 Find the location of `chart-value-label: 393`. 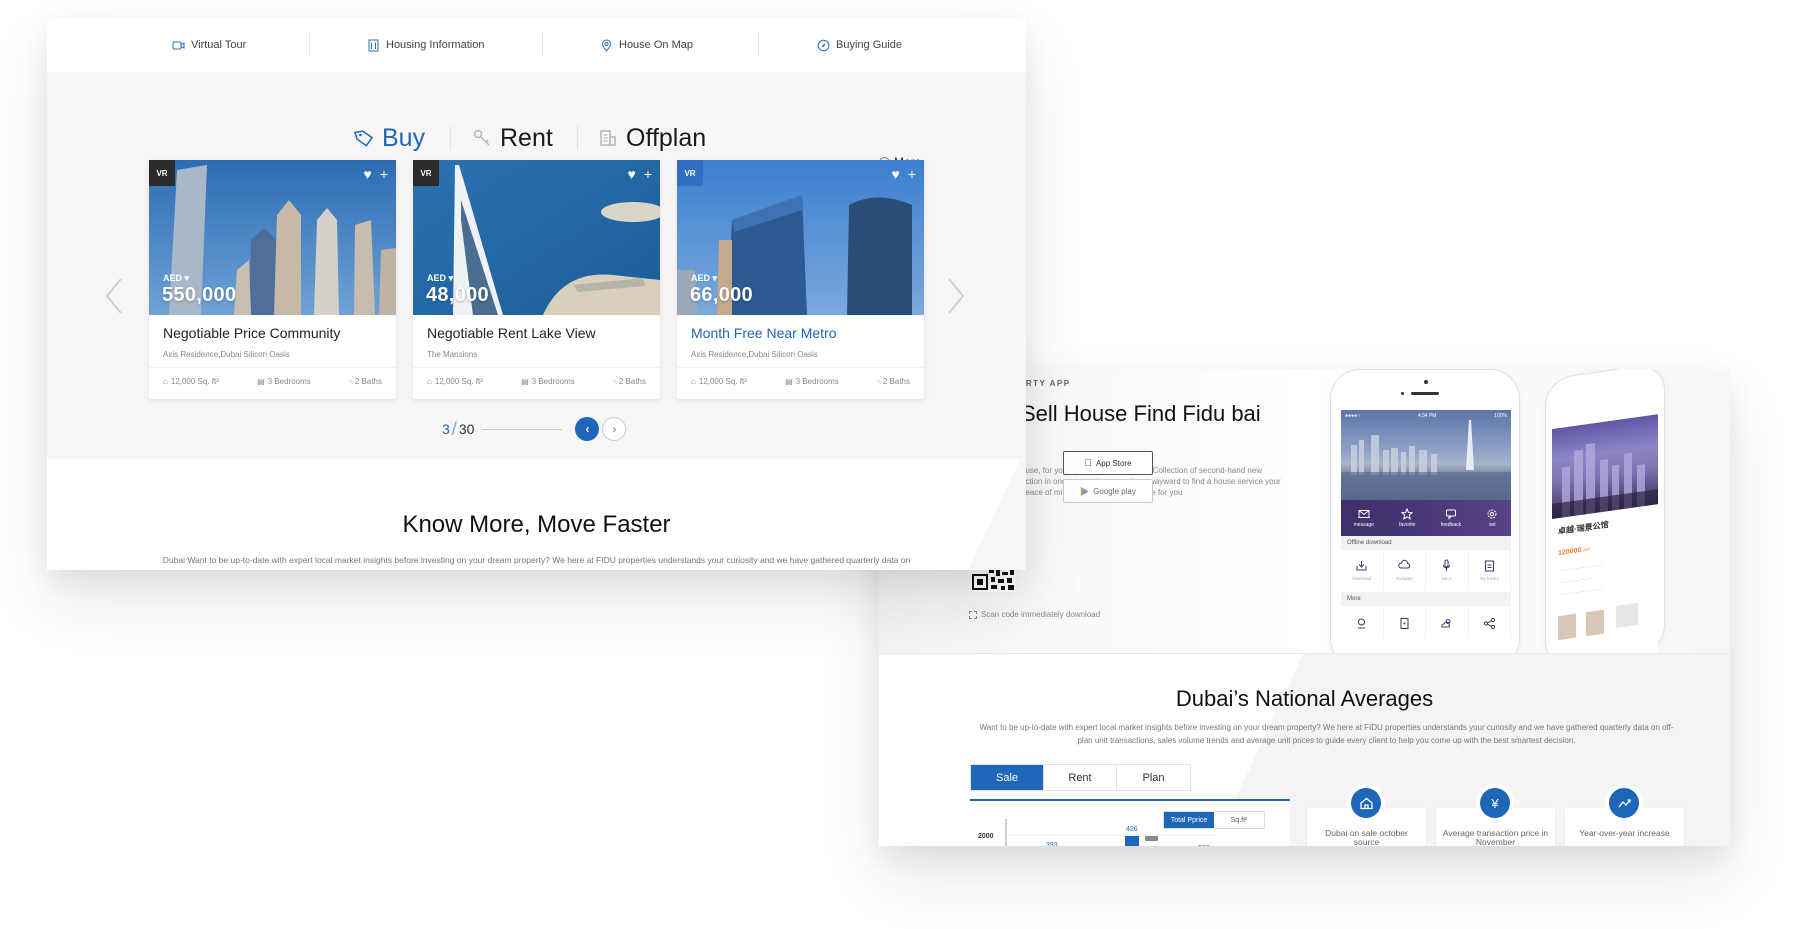

chart-value-label: 393 is located at coordinates (1052, 844).